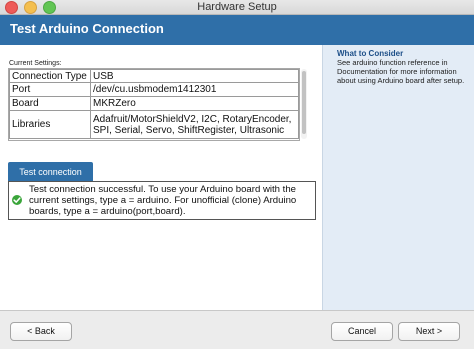 This screenshot has height=349, width=474. I want to click on window-title: Hardware Setup, so click(237, 7).